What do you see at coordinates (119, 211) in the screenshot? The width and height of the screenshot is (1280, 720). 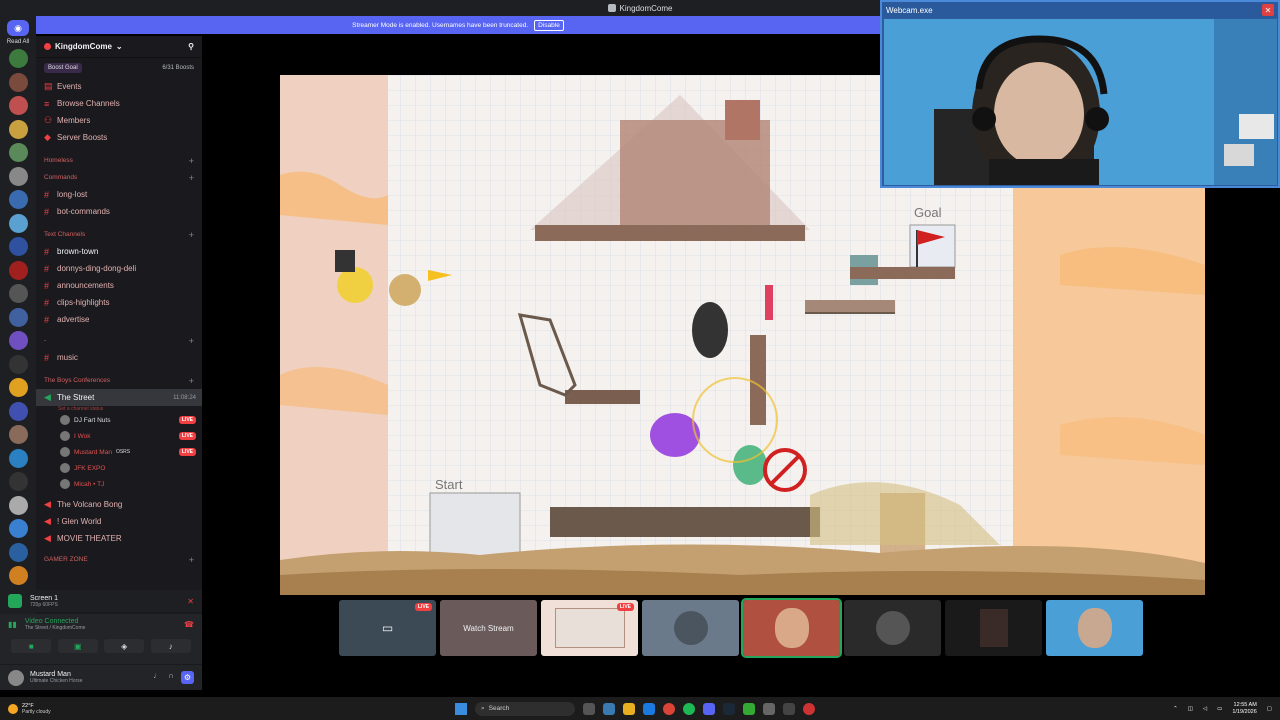 I see `channel-bot-commands: # bot-commands` at bounding box center [119, 211].